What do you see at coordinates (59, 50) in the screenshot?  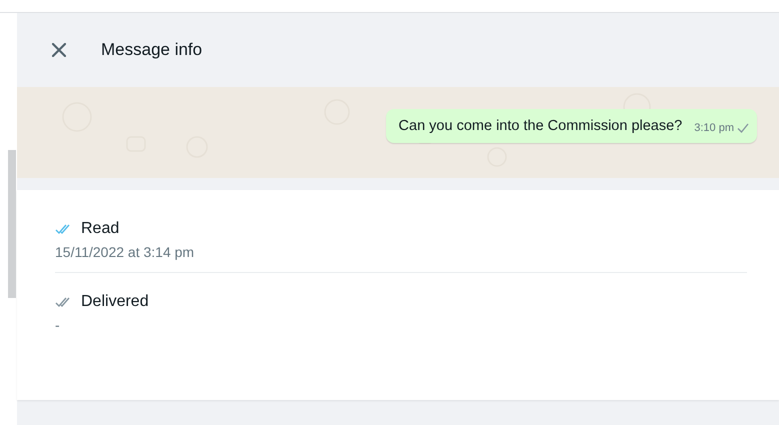 I see `close-icon` at bounding box center [59, 50].